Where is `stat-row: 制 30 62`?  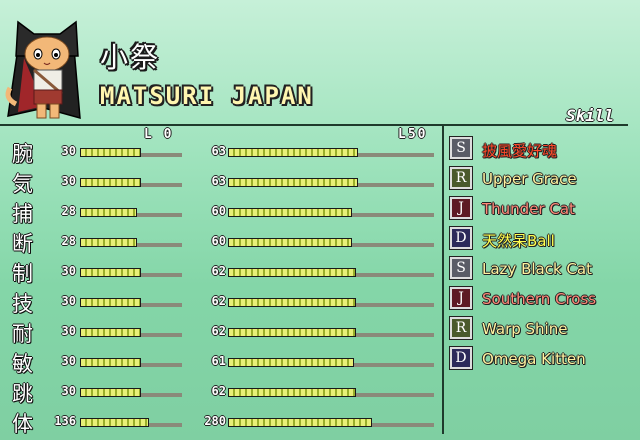
stat-row: 制 30 62 is located at coordinates (220, 272).